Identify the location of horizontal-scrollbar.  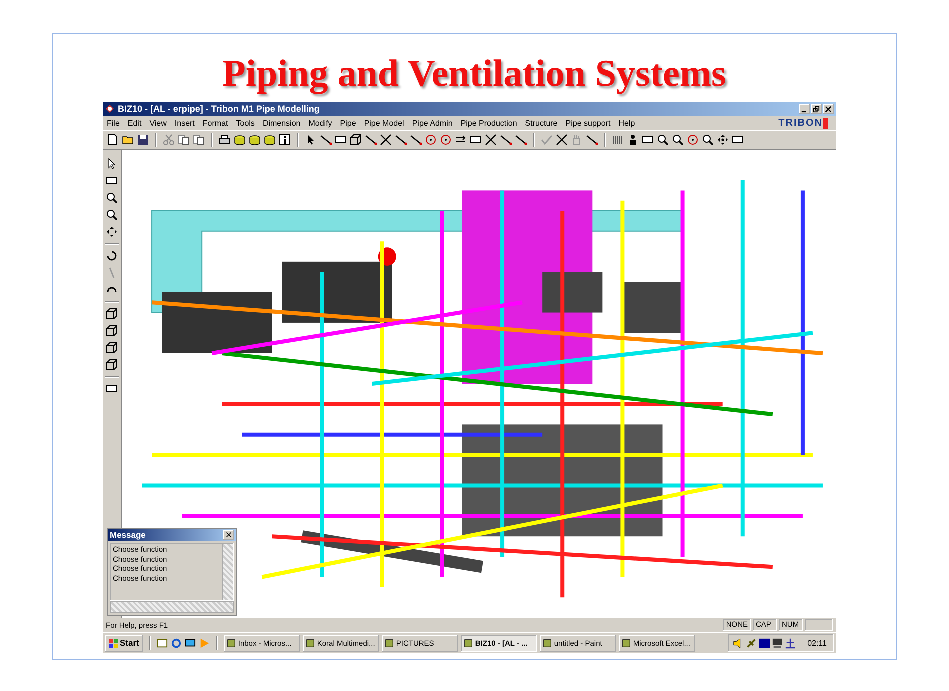
(172, 607).